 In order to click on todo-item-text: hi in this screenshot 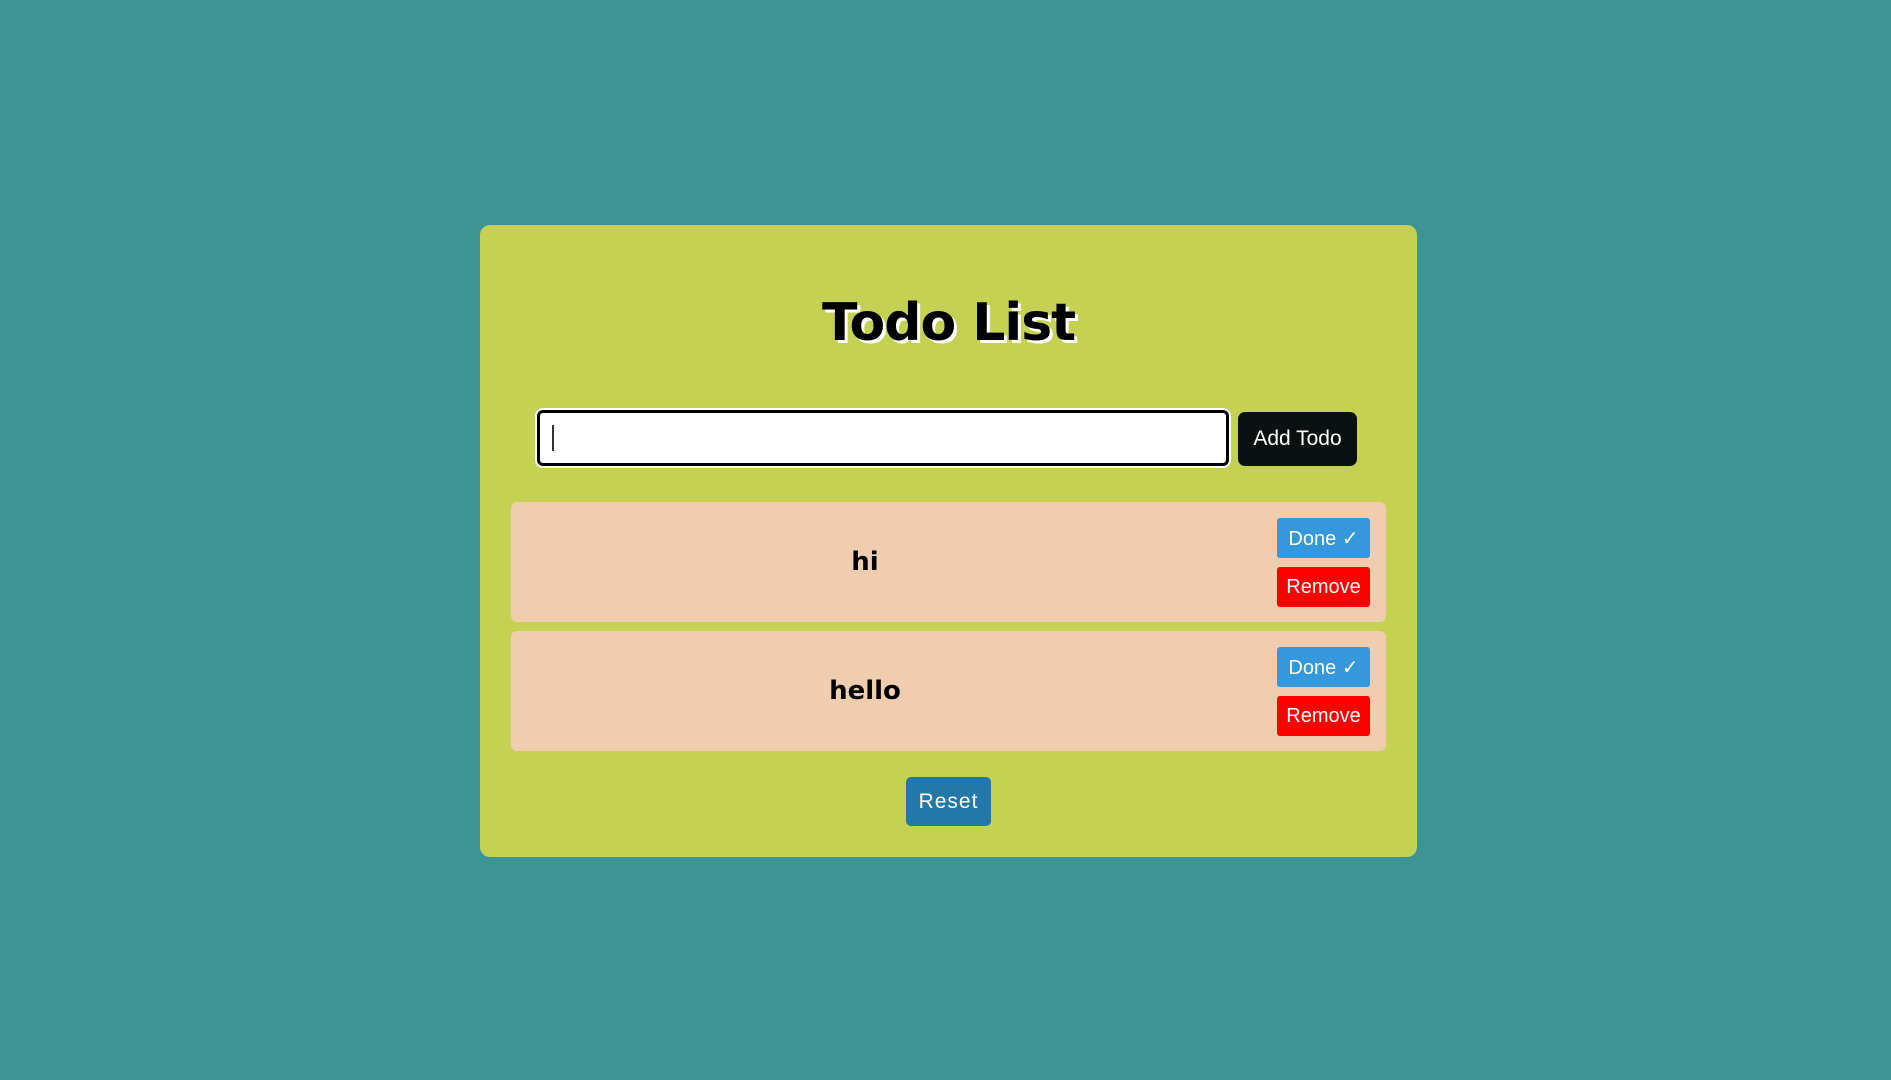, I will do `click(865, 562)`.